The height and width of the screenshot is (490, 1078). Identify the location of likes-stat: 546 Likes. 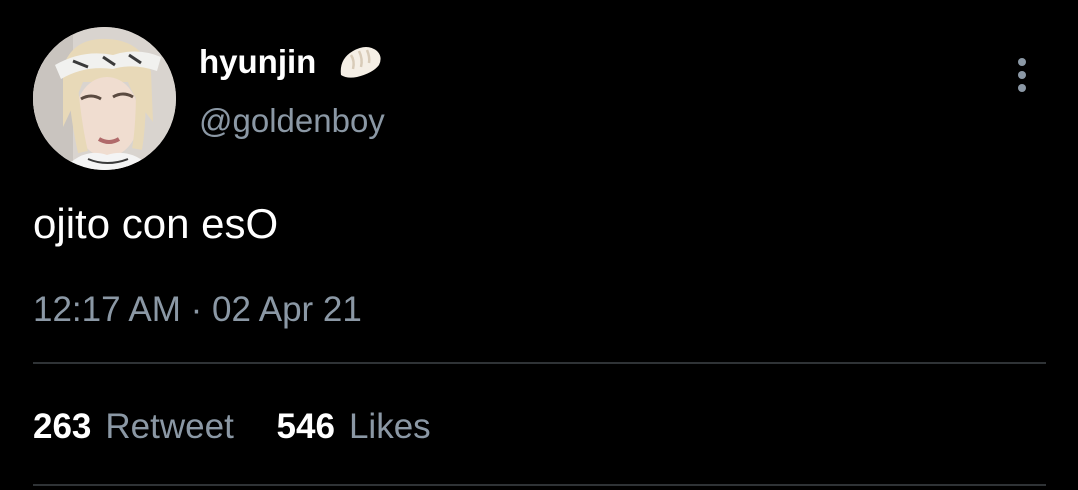
(354, 427).